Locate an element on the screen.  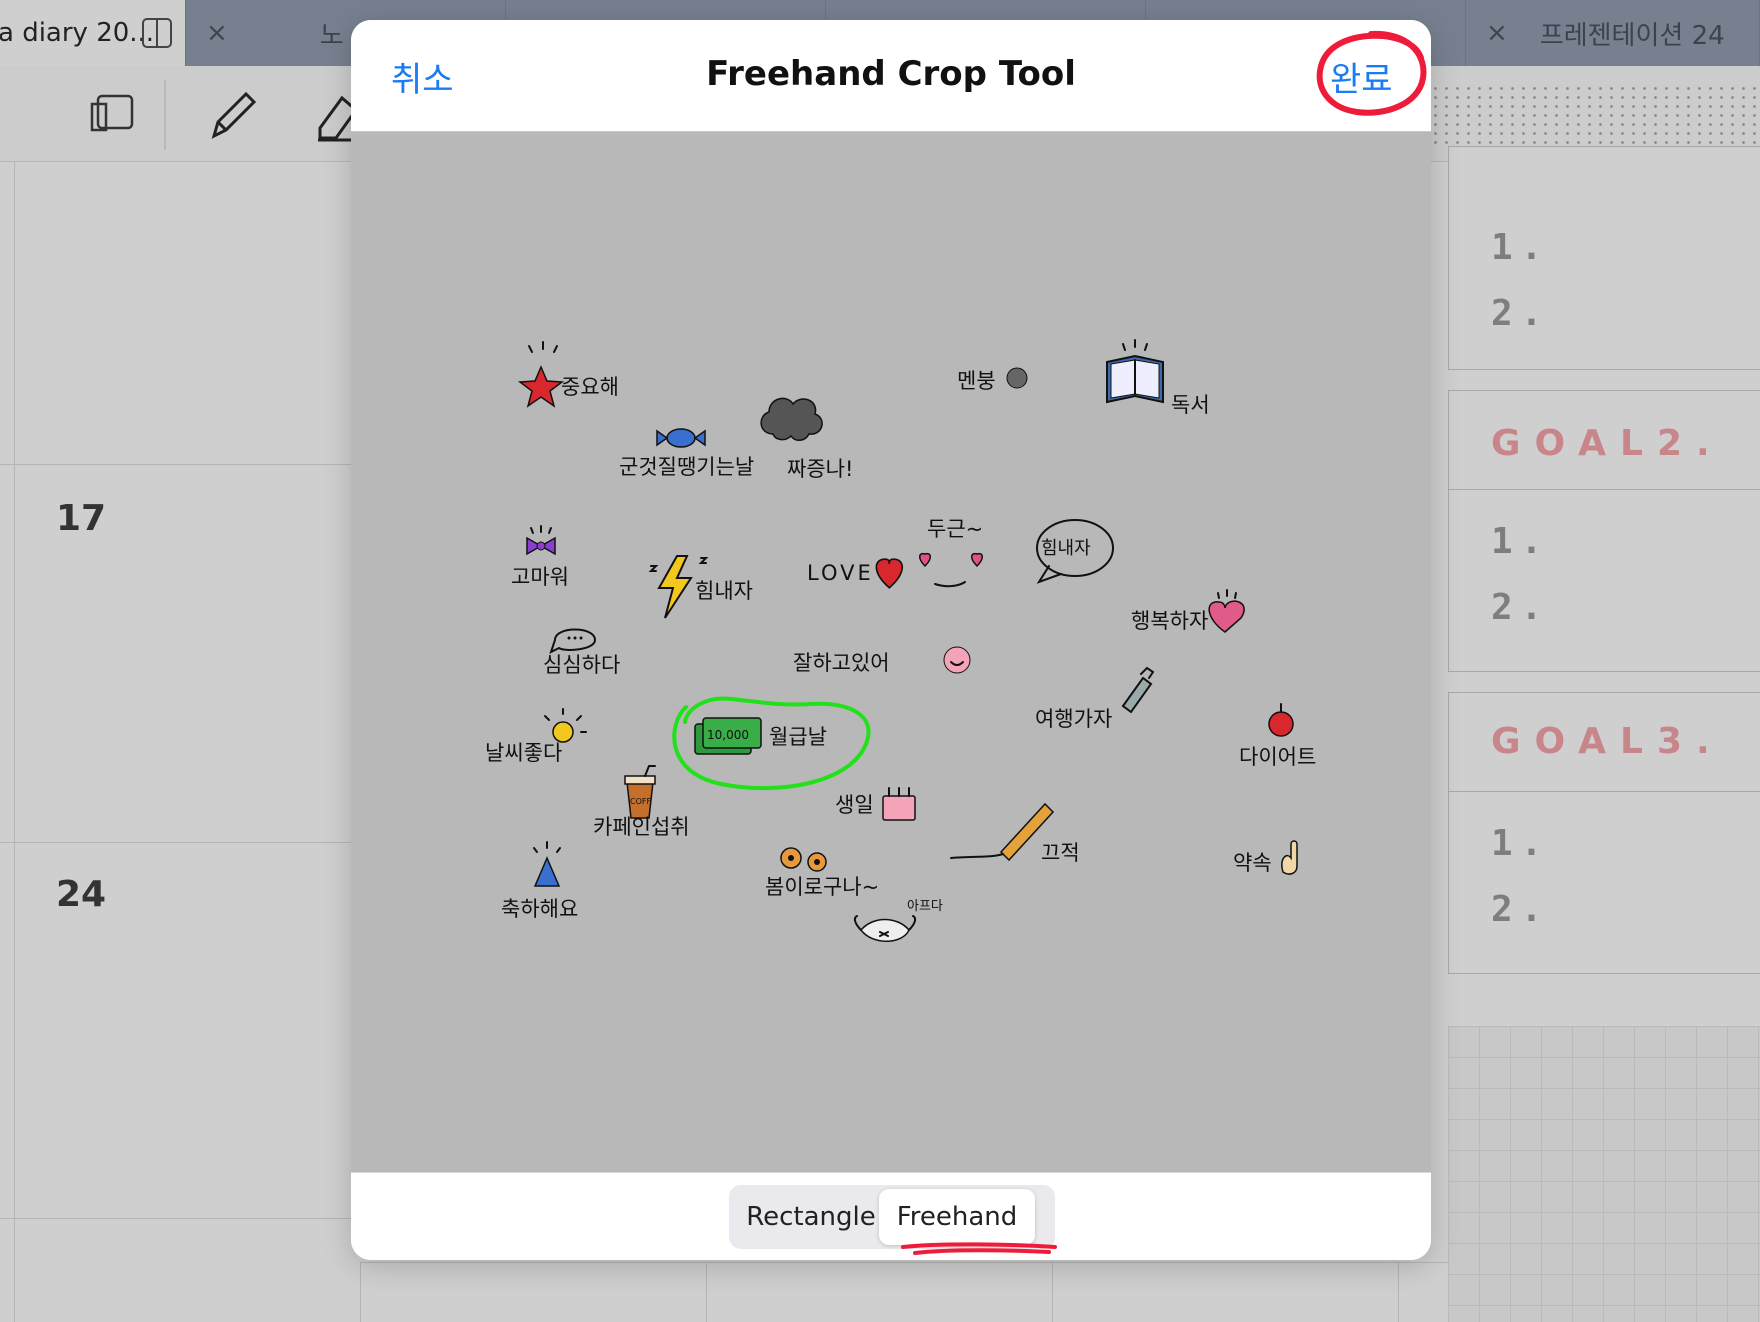
modal-footer: Rectangle Freehand is located at coordinates (891, 1216).